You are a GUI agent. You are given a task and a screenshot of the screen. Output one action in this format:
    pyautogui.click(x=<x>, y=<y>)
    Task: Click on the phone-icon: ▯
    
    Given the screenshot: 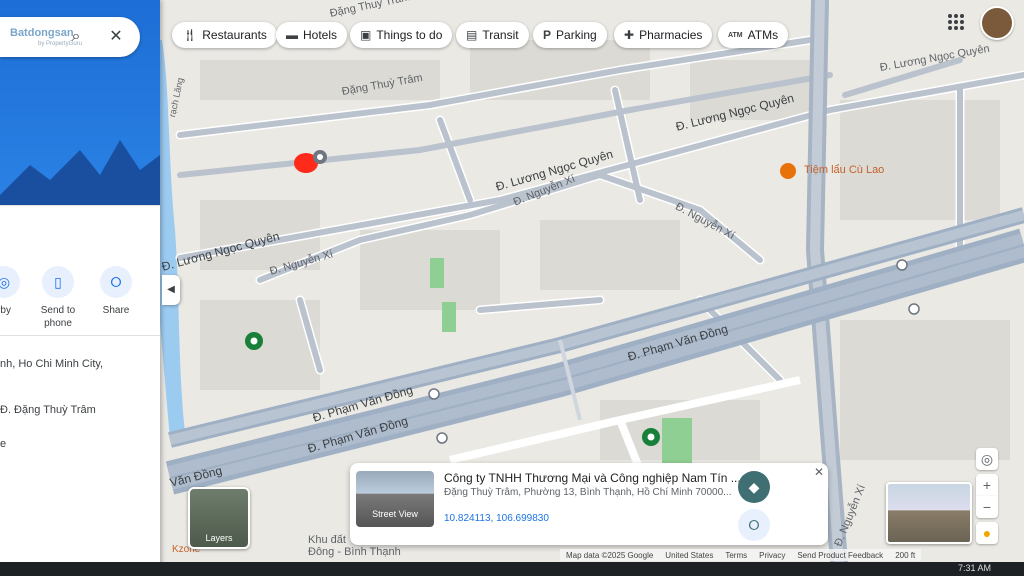 What is the action you would take?
    pyautogui.click(x=58, y=282)
    